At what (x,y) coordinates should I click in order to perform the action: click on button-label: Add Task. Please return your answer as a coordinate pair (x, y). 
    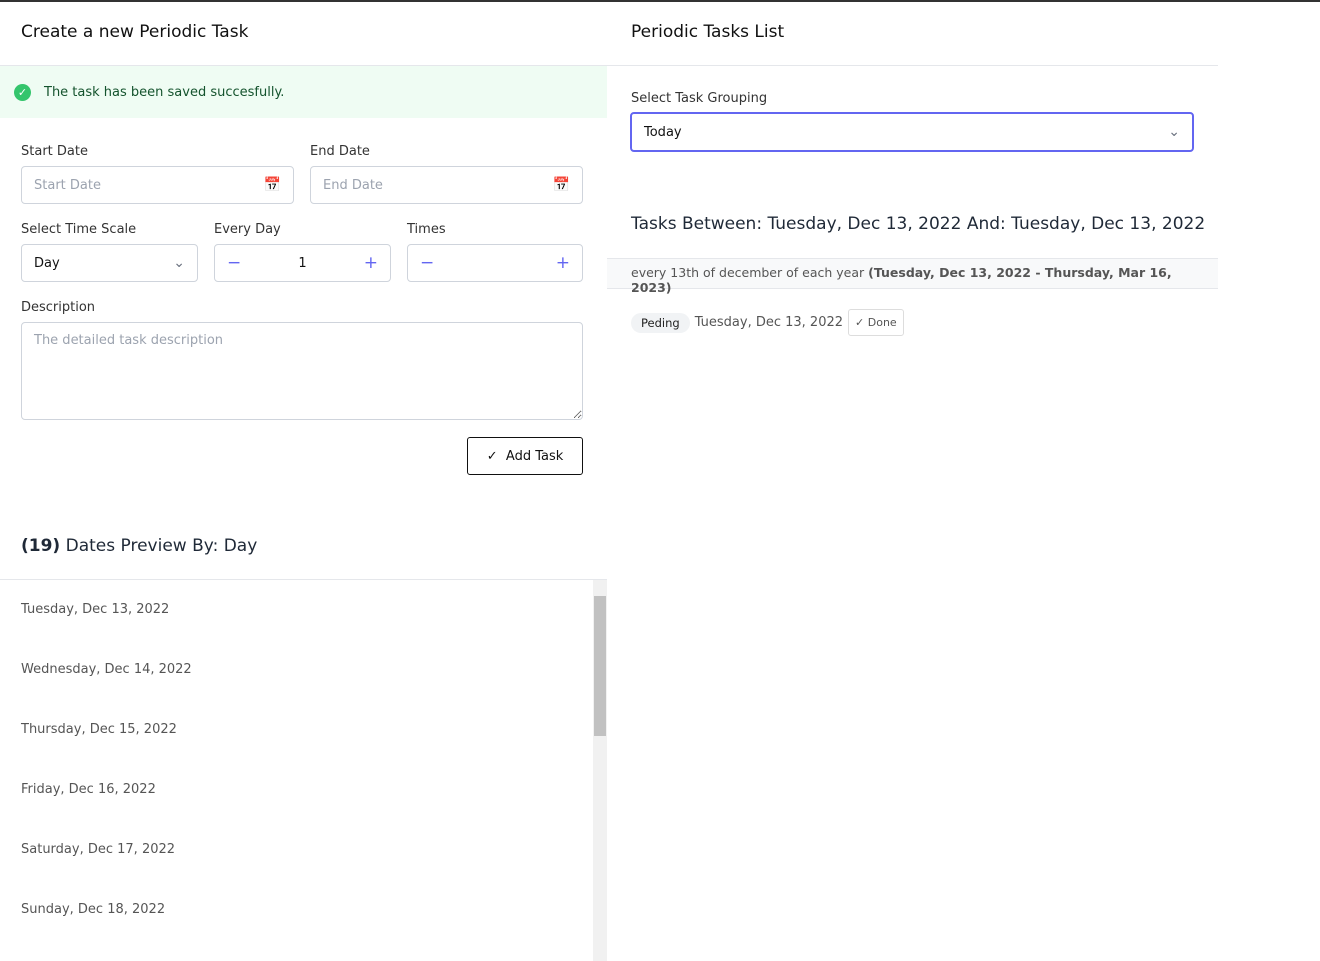
    Looking at the image, I should click on (534, 456).